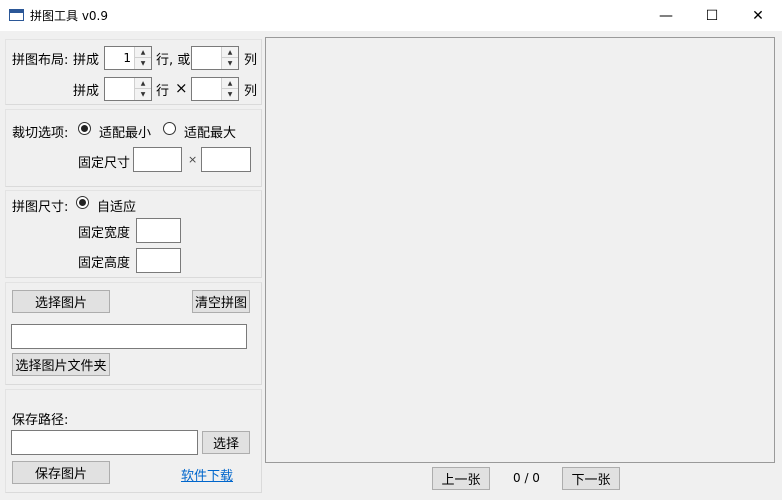 Image resolution: width=782 pixels, height=500 pixels. Describe the element at coordinates (82, 202) in the screenshot. I see `size-auto-radio` at that location.